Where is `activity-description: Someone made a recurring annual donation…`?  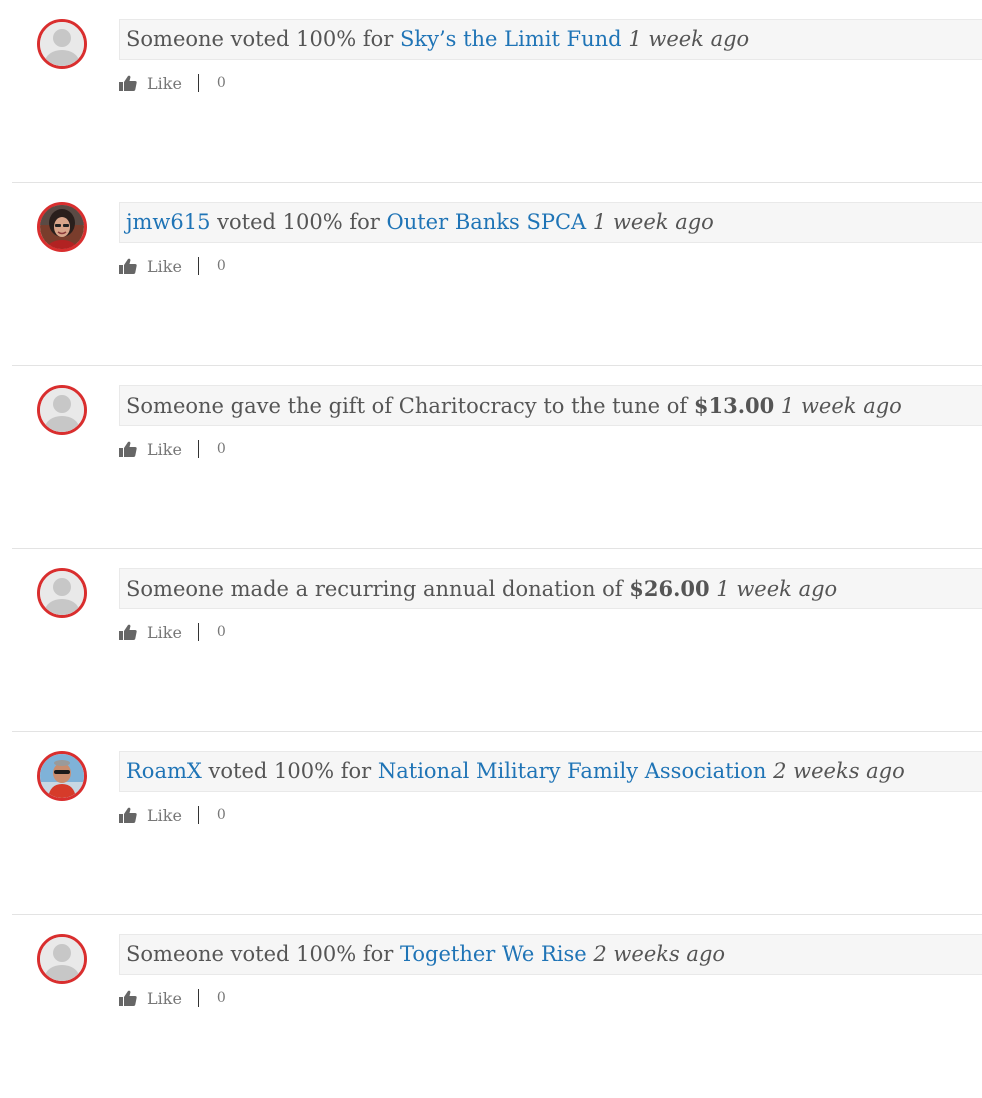 activity-description: Someone made a recurring annual donation… is located at coordinates (378, 589).